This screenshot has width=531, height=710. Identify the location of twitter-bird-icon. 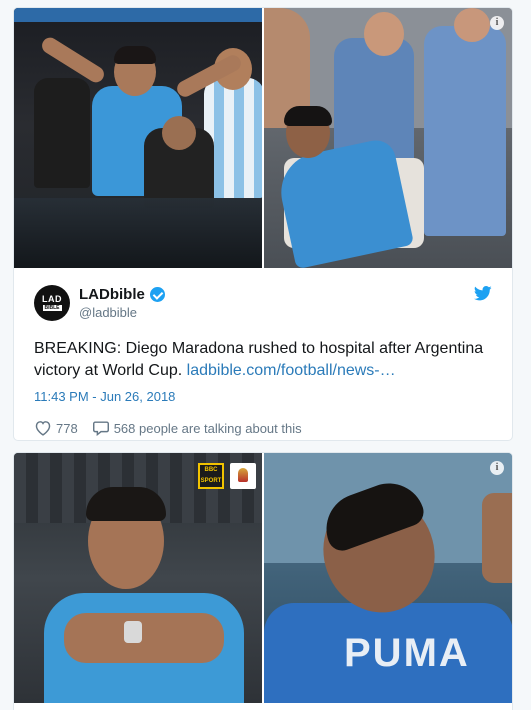
(483, 293).